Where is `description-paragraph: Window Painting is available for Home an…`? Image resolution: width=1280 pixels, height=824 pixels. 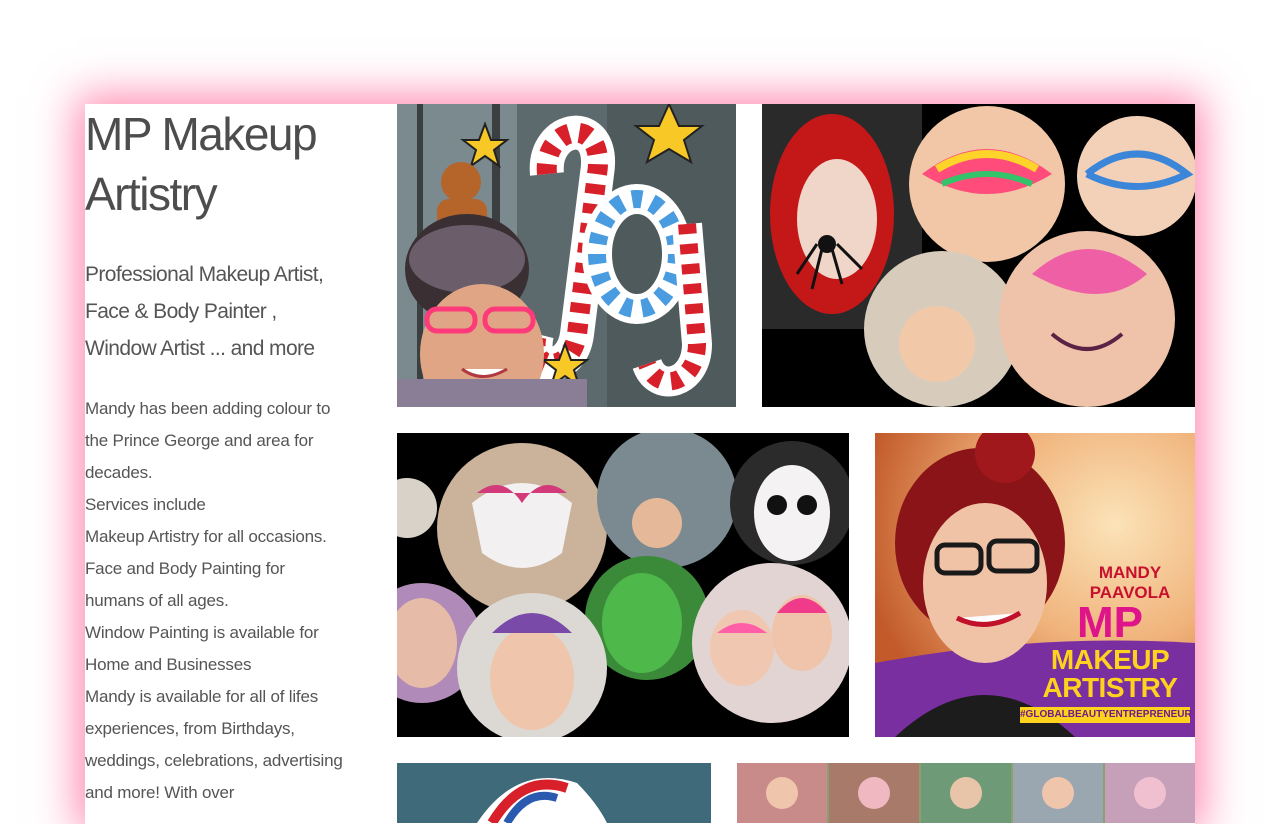
description-paragraph: Window Painting is available for Home an… is located at coordinates (202, 648).